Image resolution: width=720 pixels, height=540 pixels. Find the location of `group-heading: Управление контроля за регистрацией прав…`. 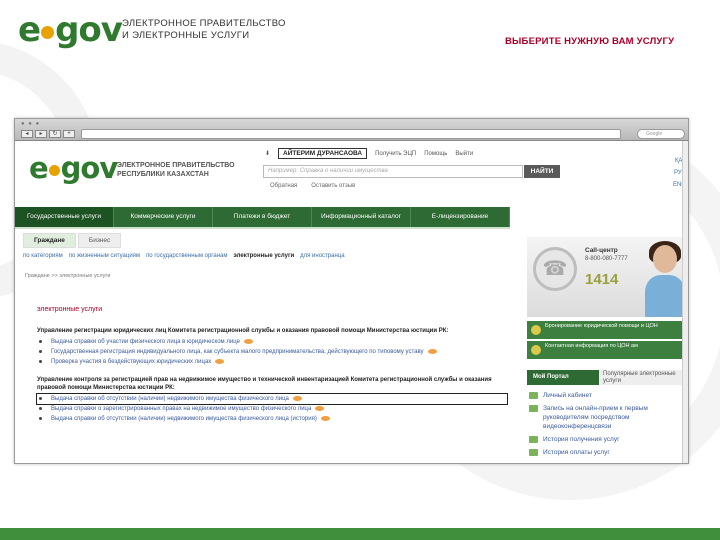

group-heading: Управление контроля за регистрацией прав… is located at coordinates (264, 384).